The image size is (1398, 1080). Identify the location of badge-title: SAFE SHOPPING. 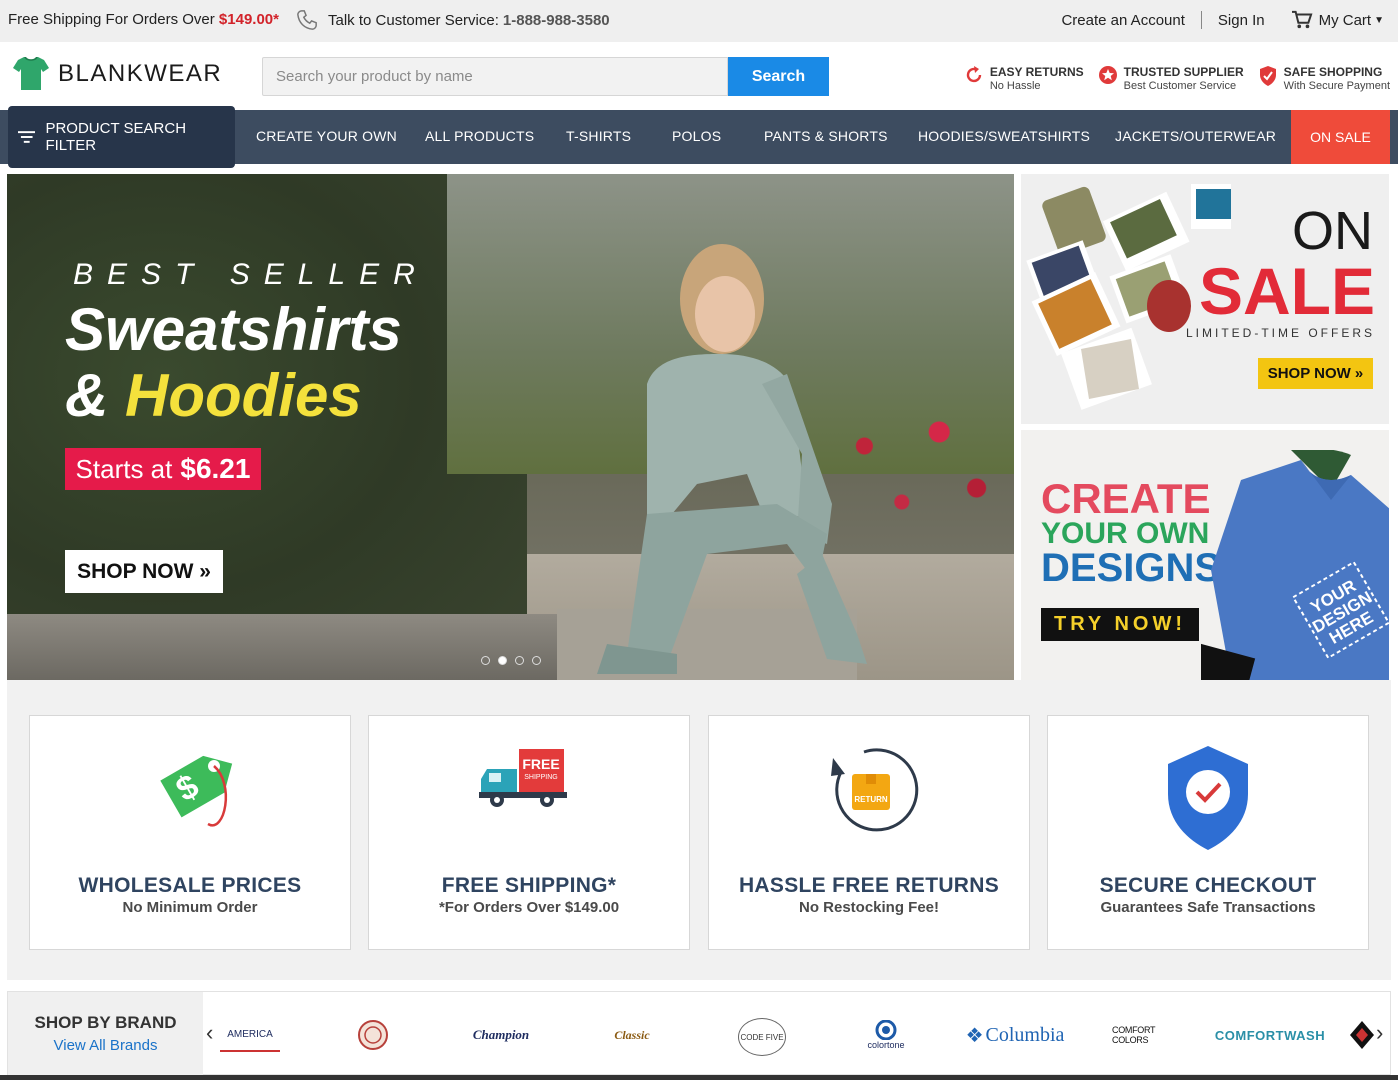
(1333, 72).